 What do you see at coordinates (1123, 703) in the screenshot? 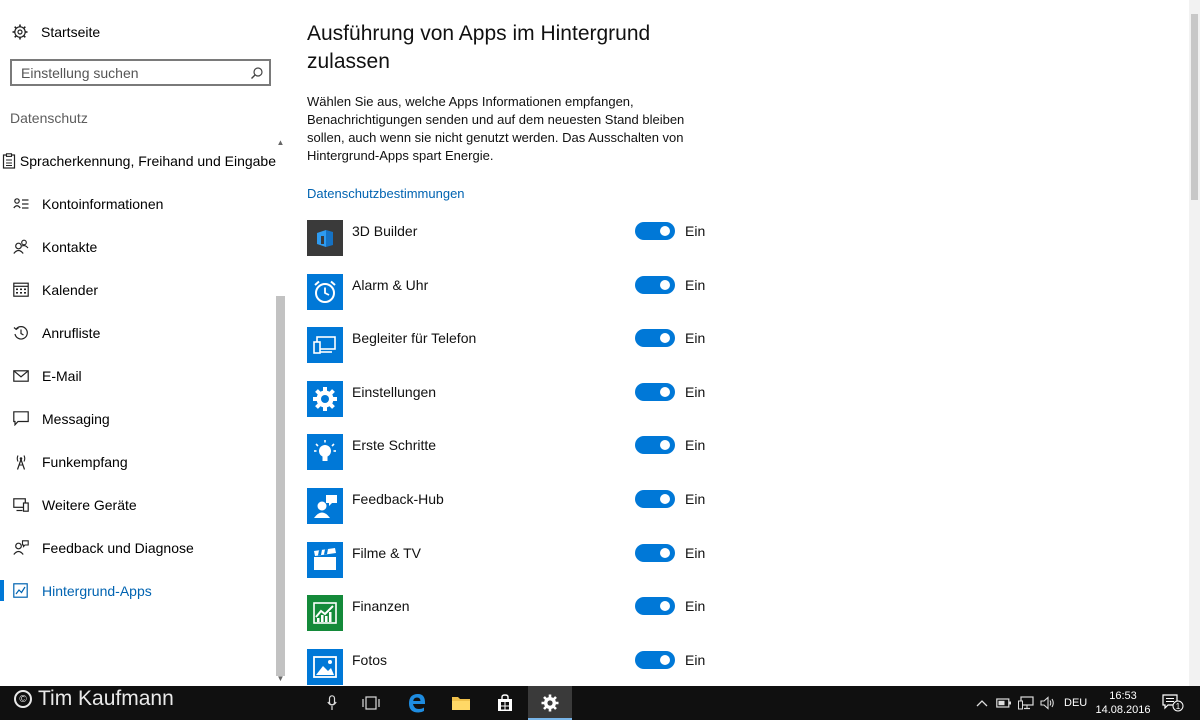
I see `taskbar-clock: 16:53 14.08.2016` at bounding box center [1123, 703].